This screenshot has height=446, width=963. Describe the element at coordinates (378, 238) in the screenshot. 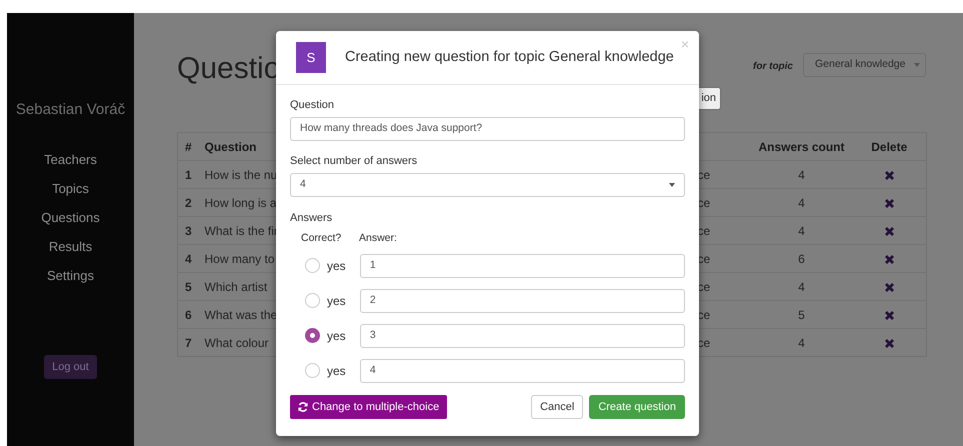

I see `column-header: Answer:` at that location.